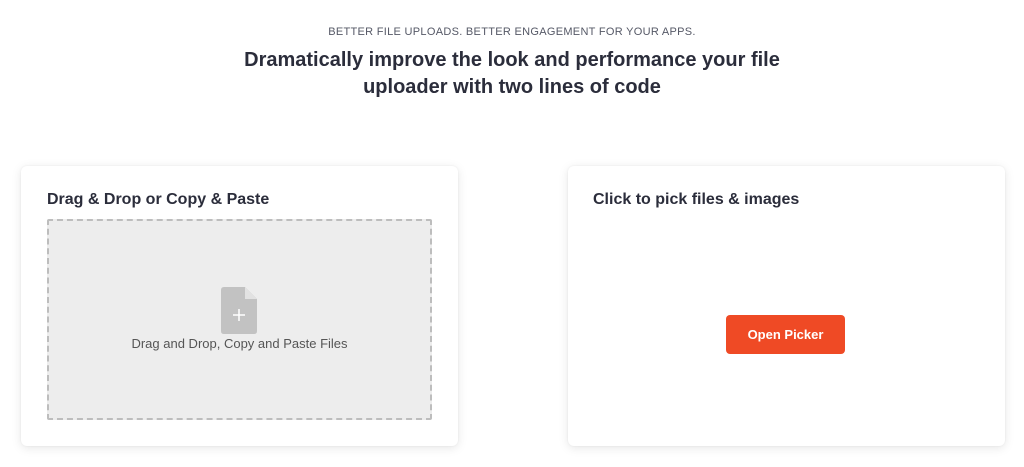 The width and height of the screenshot is (1024, 467). I want to click on drag-drop-card-title: Drag & Drop or Copy & Paste, so click(158, 199).